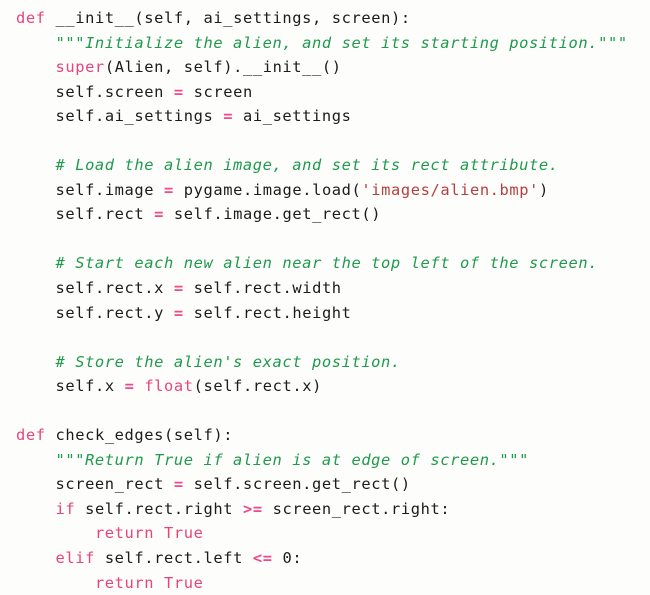 Image resolution: width=650 pixels, height=595 pixels. Describe the element at coordinates (544, 189) in the screenshot. I see `code-token-punct: )` at that location.